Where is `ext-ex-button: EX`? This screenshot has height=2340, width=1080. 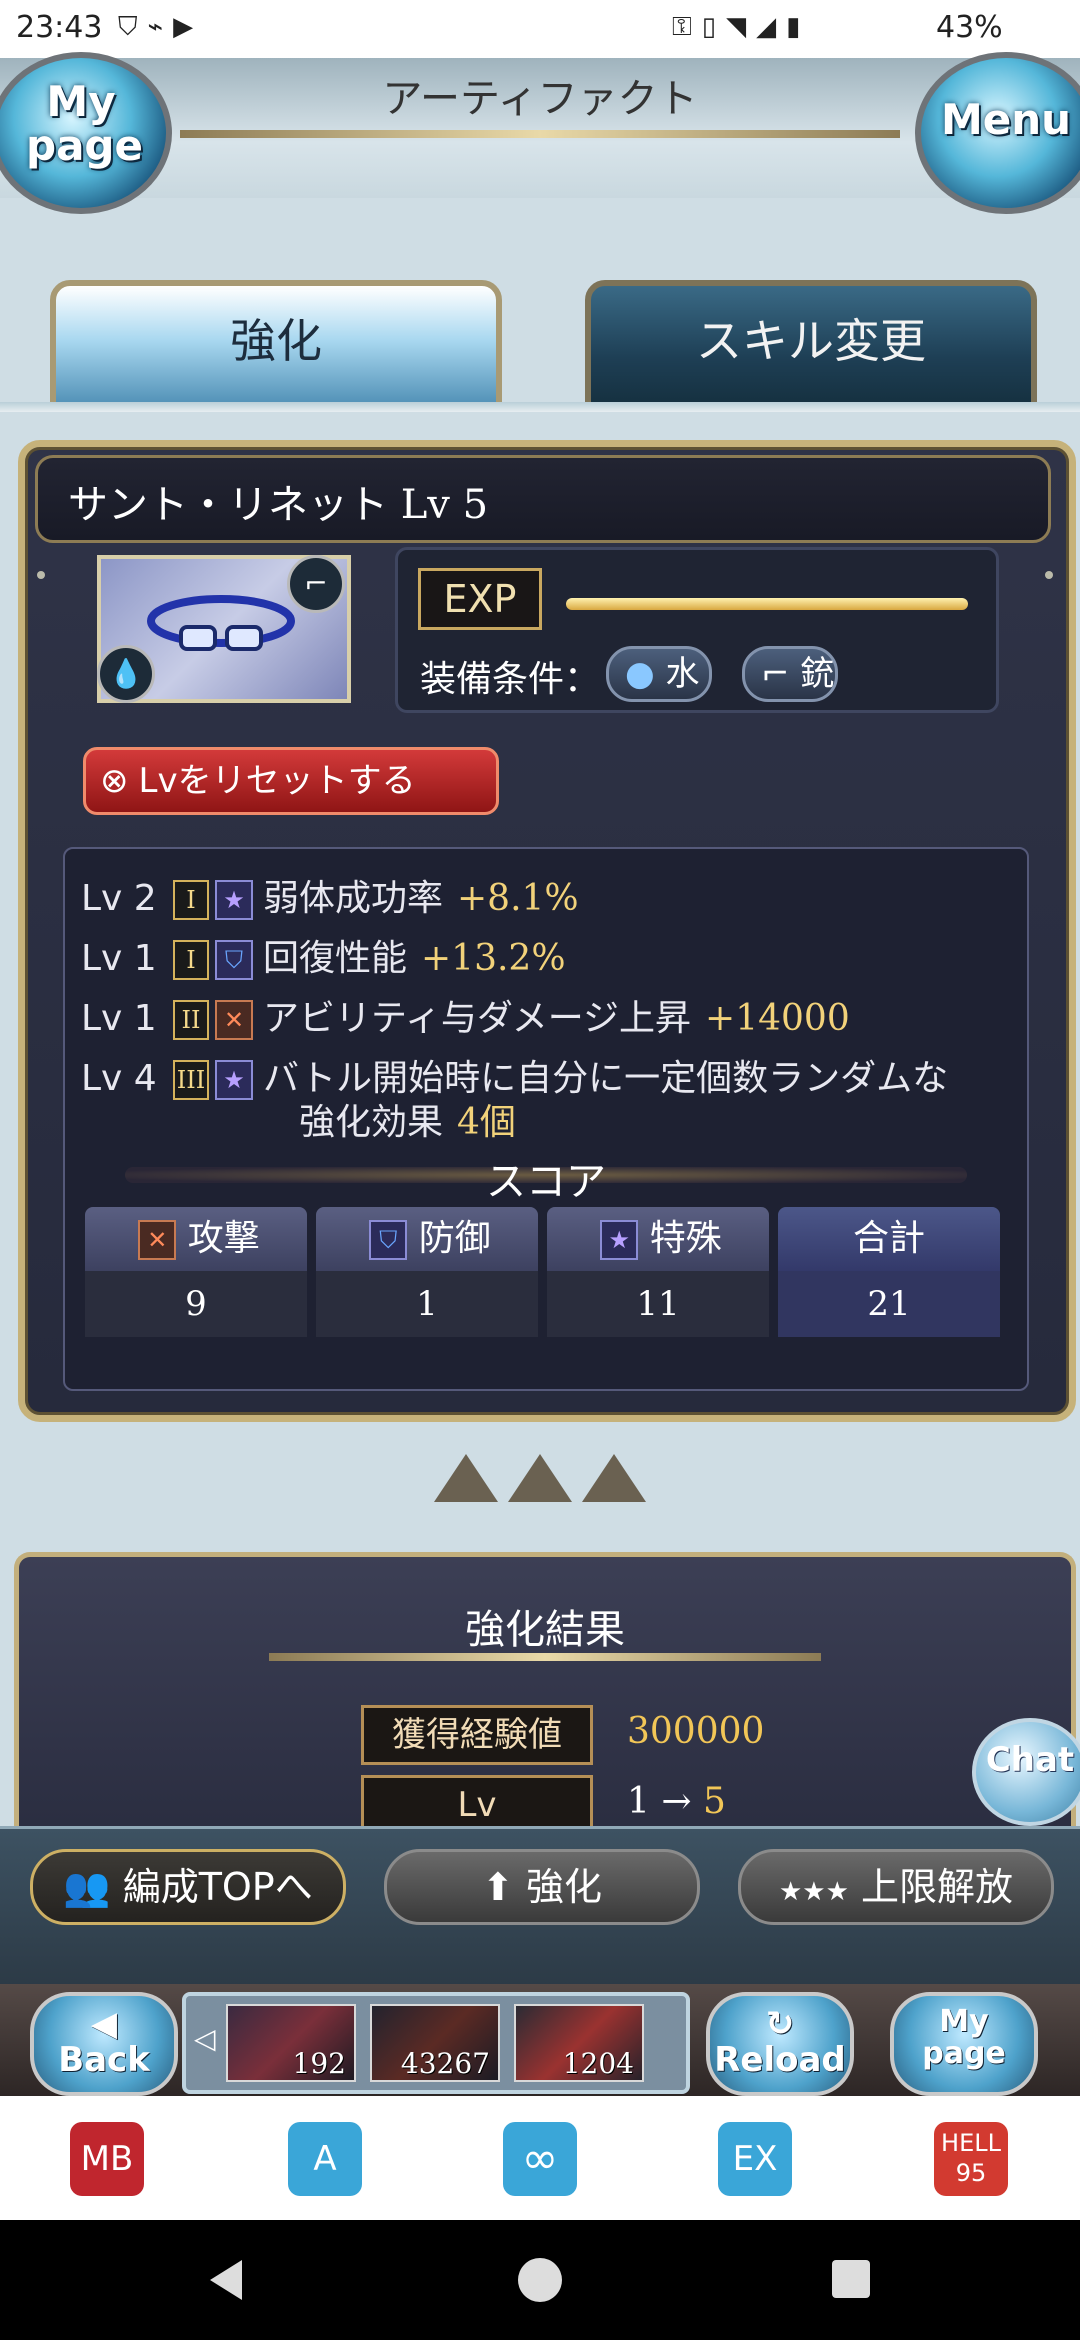 ext-ex-button: EX is located at coordinates (755, 2159).